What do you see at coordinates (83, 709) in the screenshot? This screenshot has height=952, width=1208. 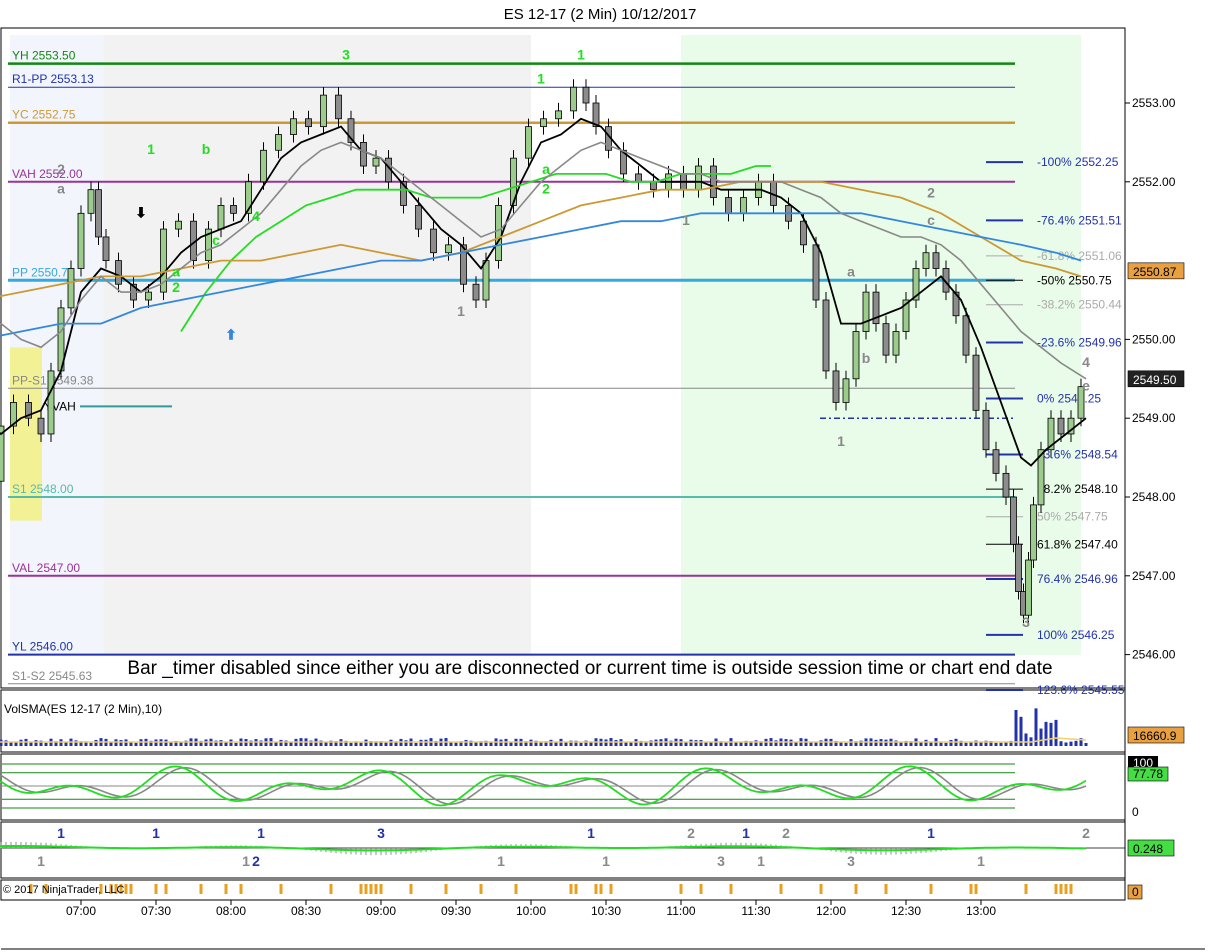 I see `volume-panel-label: VolSMA(ES 12-17 (2 Min),10)` at bounding box center [83, 709].